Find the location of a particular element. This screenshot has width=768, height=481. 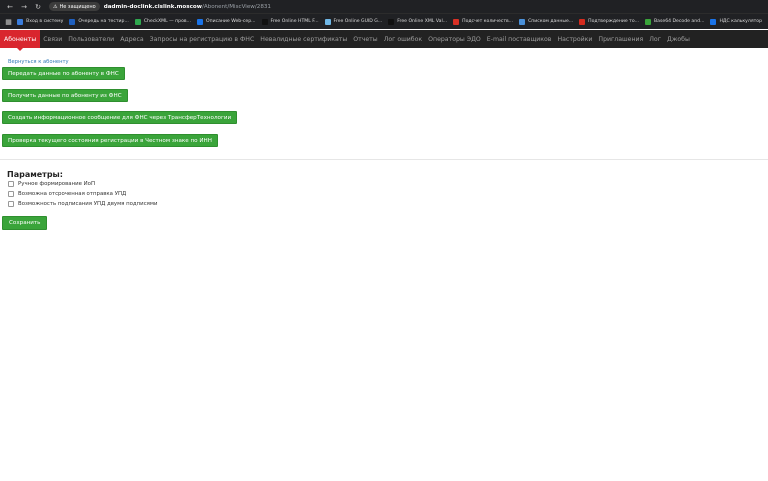

nav-users: Пользователи is located at coordinates (91, 39).